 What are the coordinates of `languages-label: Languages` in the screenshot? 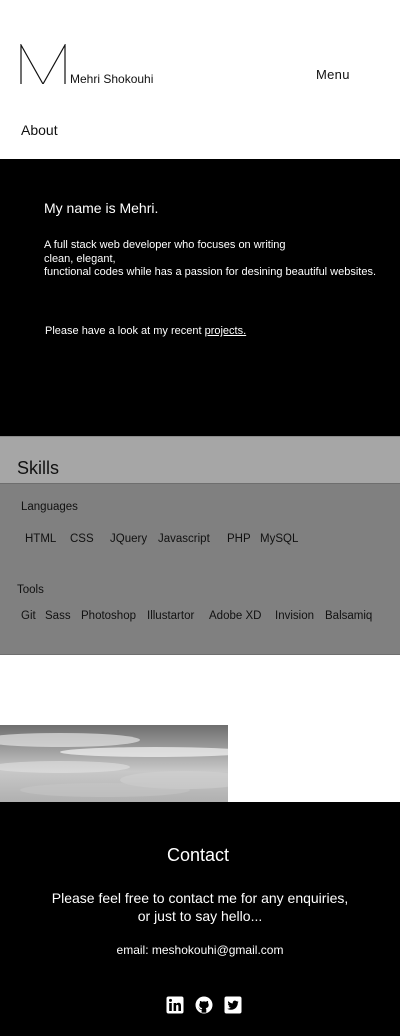 It's located at (49, 507).